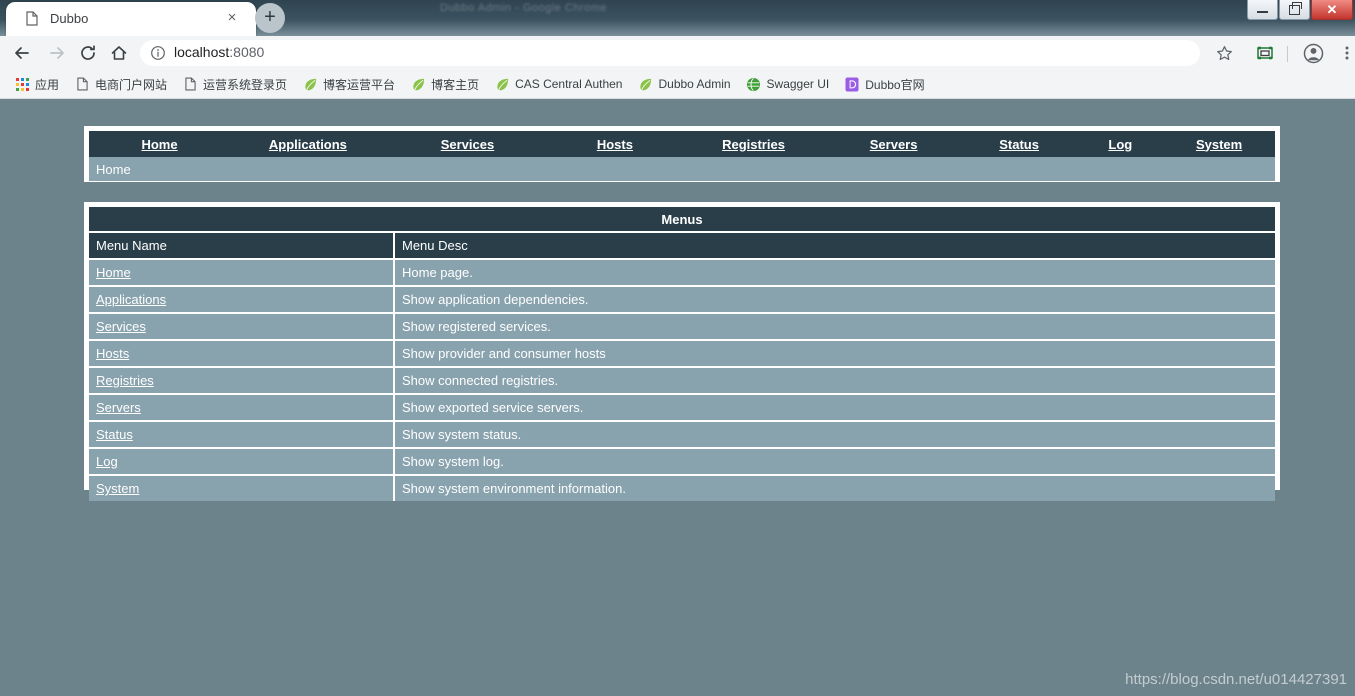 The image size is (1355, 696). Describe the element at coordinates (234, 84) in the screenshot. I see `bookmark-item: 运营系统登录页` at that location.